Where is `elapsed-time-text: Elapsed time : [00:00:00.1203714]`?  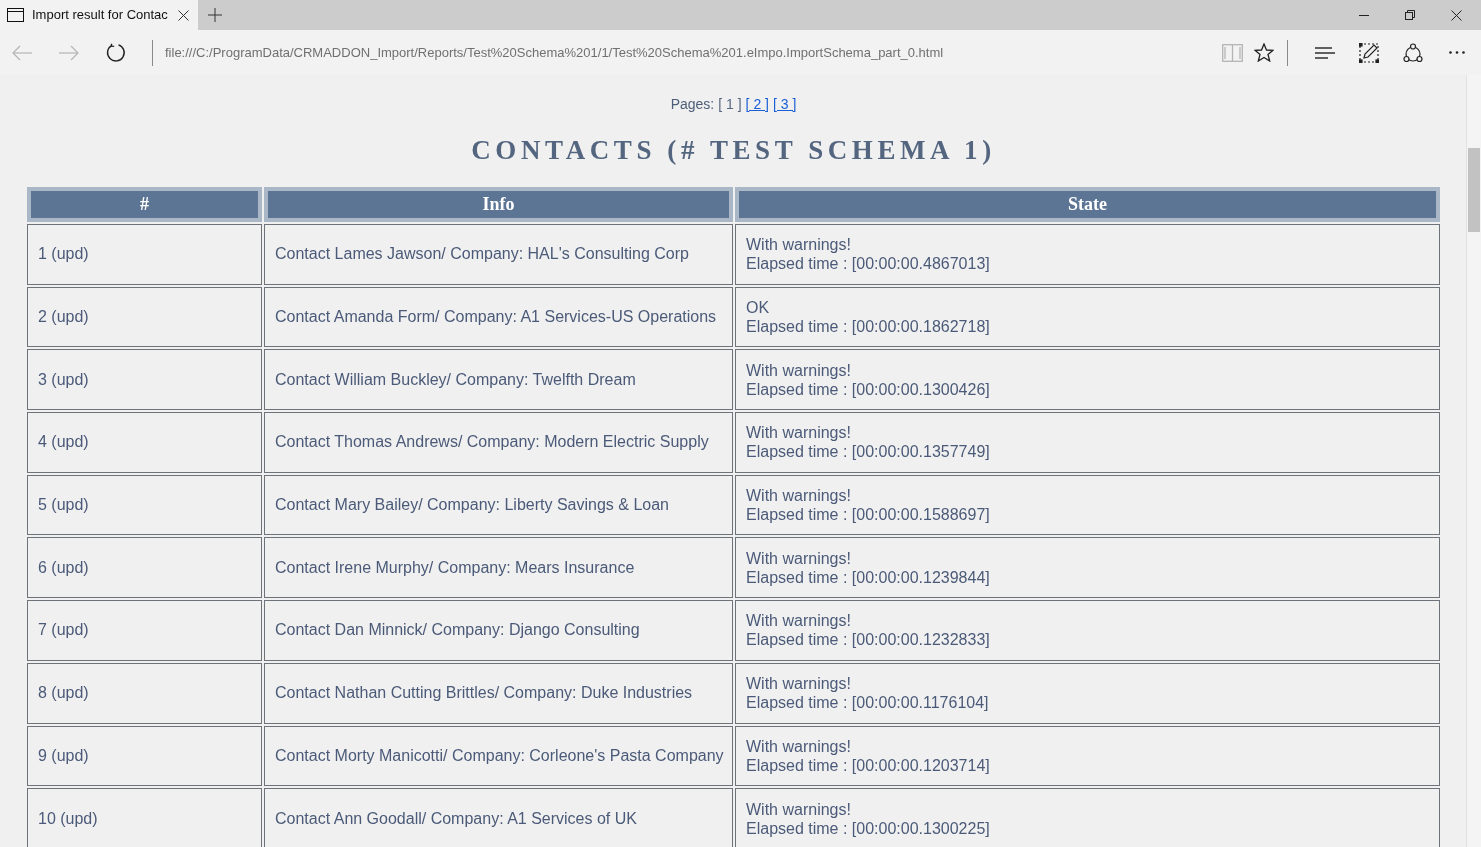
elapsed-time-text: Elapsed time : [00:00:00.1203714] is located at coordinates (868, 765).